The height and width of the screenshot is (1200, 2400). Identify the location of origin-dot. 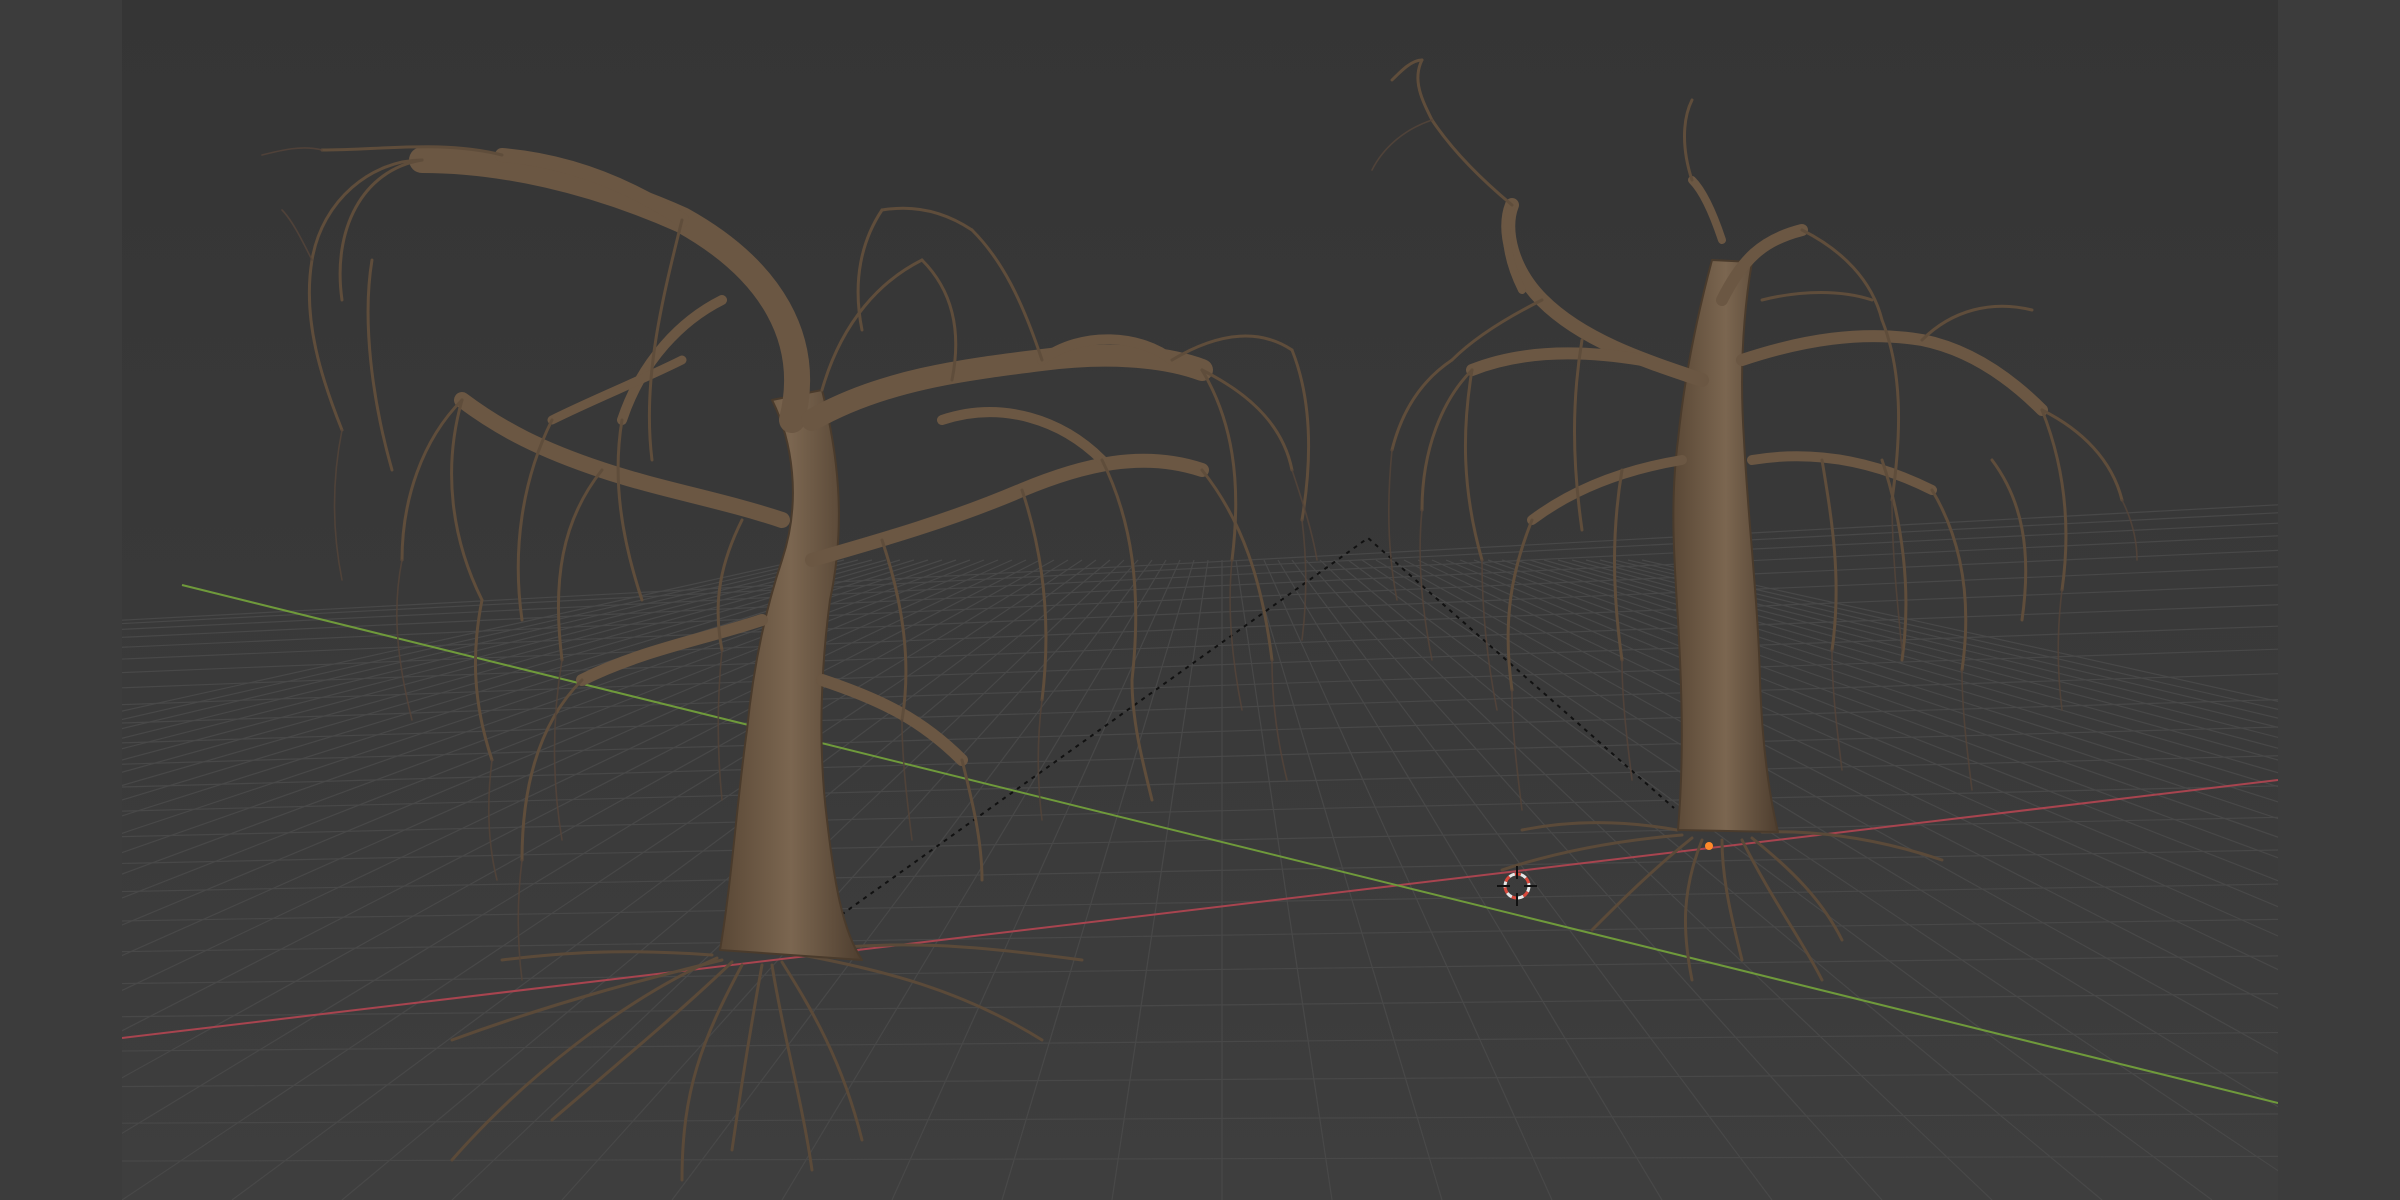
(1709, 846).